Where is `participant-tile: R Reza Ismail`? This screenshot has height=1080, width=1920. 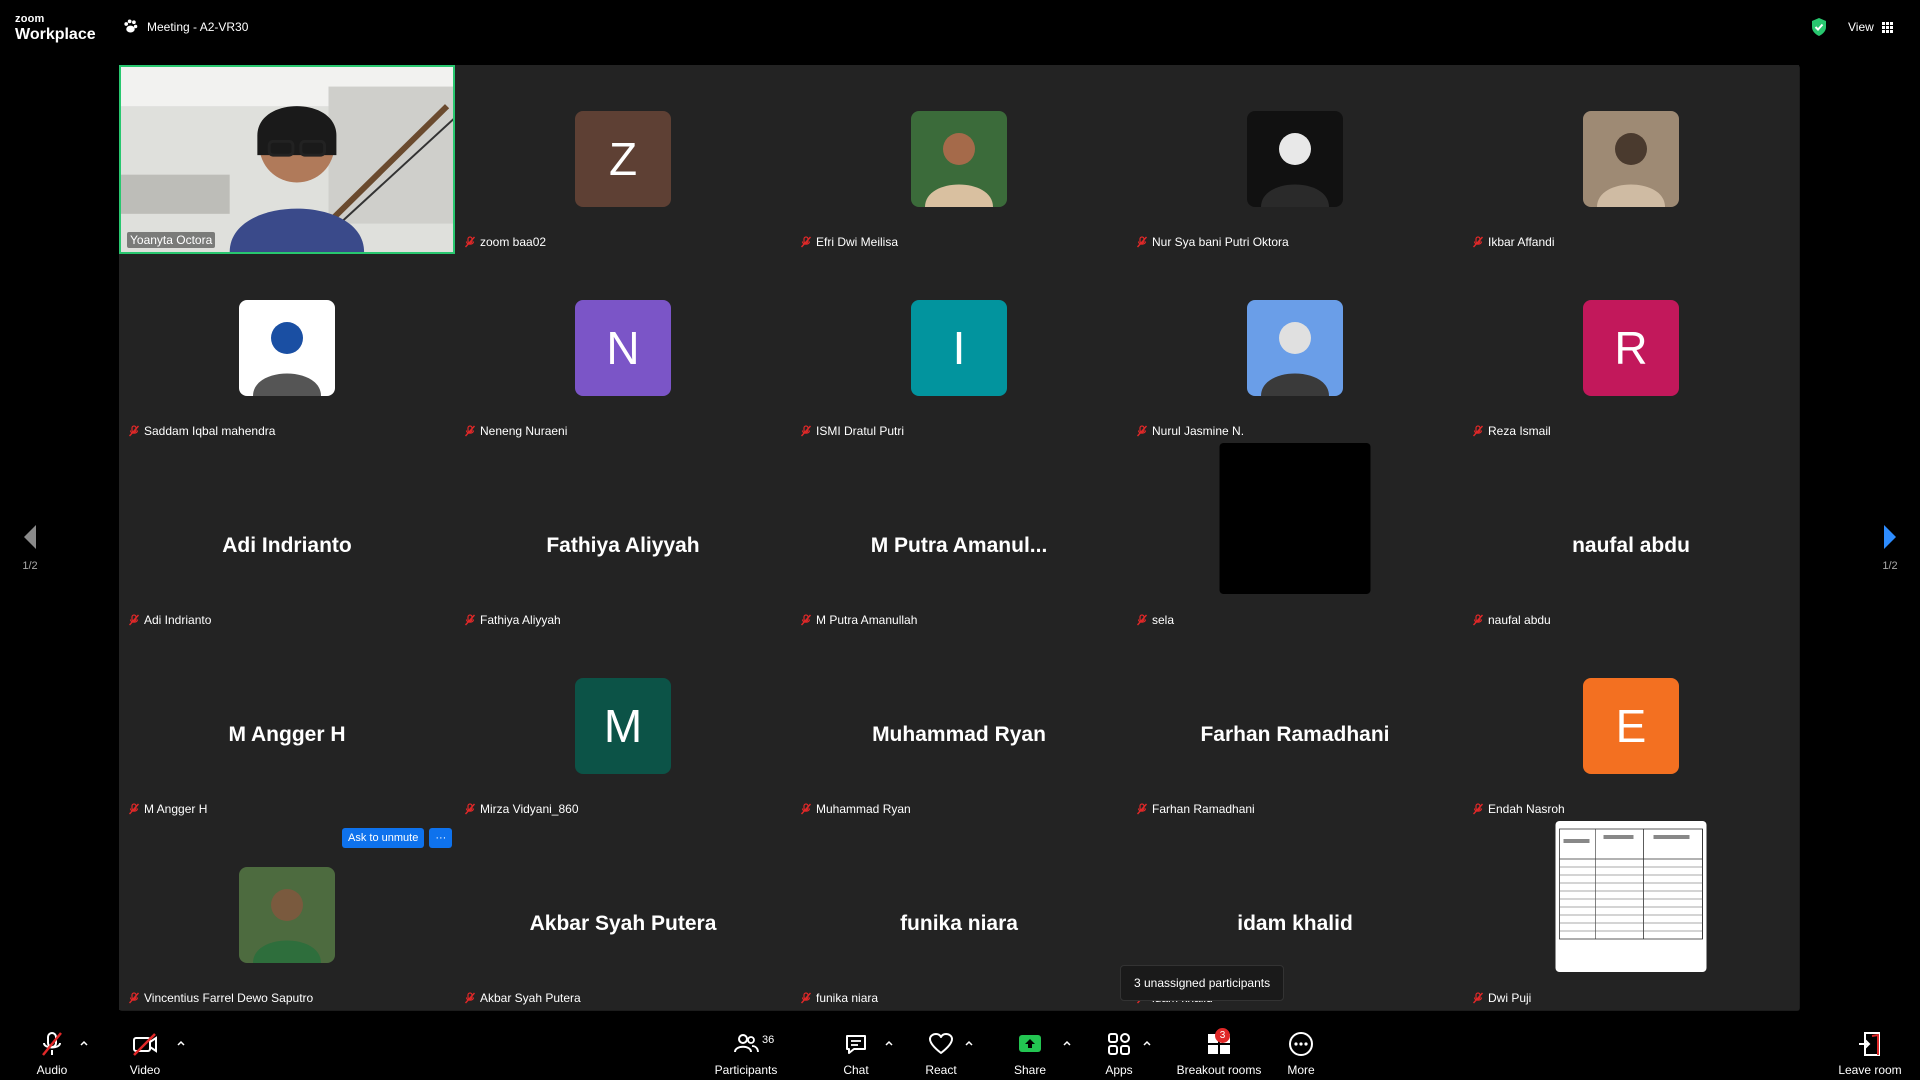
participant-tile: R Reza Ismail is located at coordinates (1631, 348).